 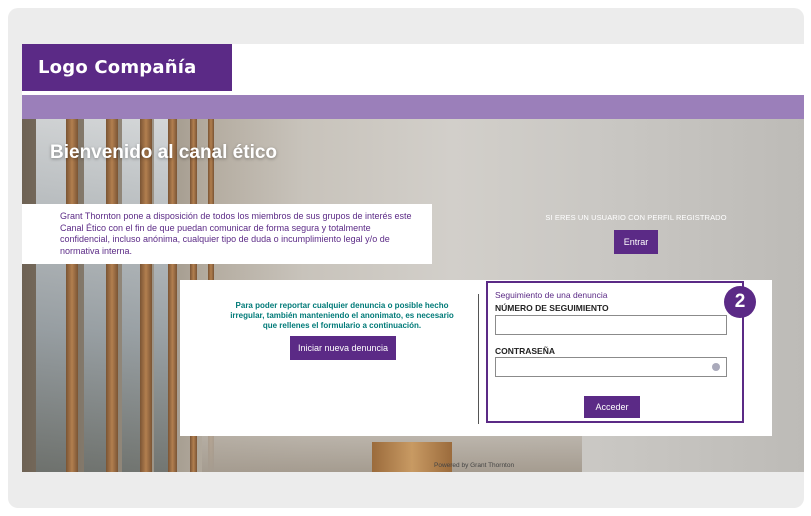 What do you see at coordinates (611, 367) in the screenshot?
I see `password-input` at bounding box center [611, 367].